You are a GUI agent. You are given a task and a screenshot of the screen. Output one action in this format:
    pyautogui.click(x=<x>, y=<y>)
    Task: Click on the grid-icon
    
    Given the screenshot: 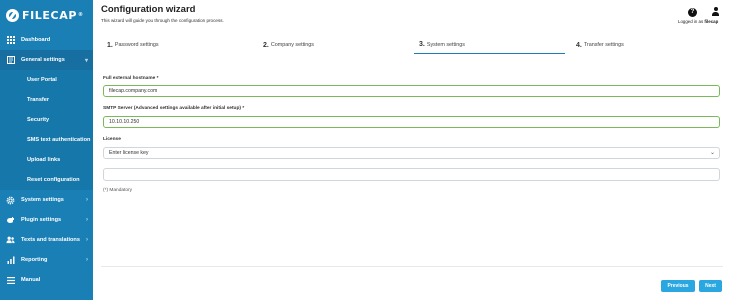 What is the action you would take?
    pyautogui.click(x=10, y=40)
    